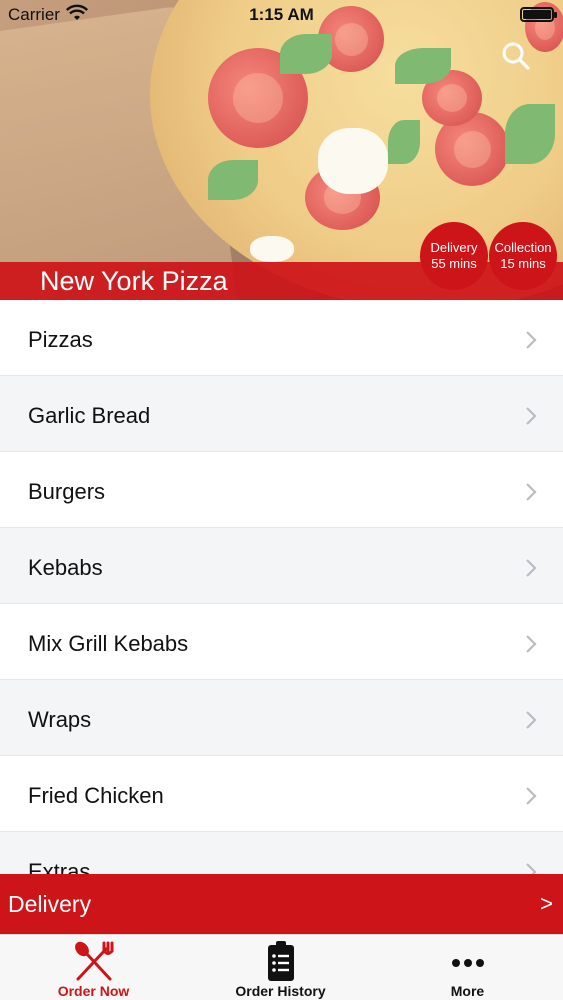 The image size is (563, 1000). Describe the element at coordinates (281, 718) in the screenshot. I see `menu-item-wraps: Wraps` at that location.